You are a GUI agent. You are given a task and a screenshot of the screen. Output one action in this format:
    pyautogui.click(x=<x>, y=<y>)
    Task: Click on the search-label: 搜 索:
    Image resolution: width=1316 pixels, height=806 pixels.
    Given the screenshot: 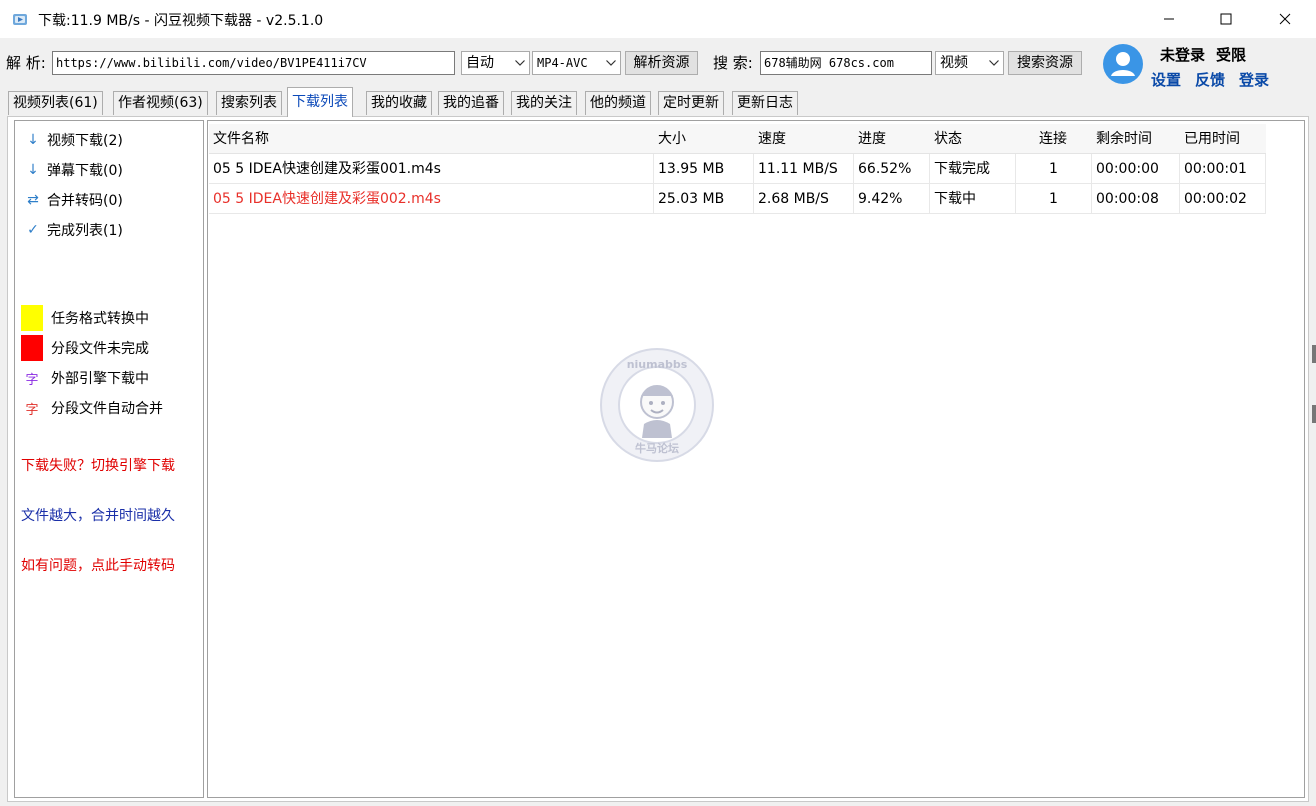 What is the action you would take?
    pyautogui.click(x=733, y=63)
    